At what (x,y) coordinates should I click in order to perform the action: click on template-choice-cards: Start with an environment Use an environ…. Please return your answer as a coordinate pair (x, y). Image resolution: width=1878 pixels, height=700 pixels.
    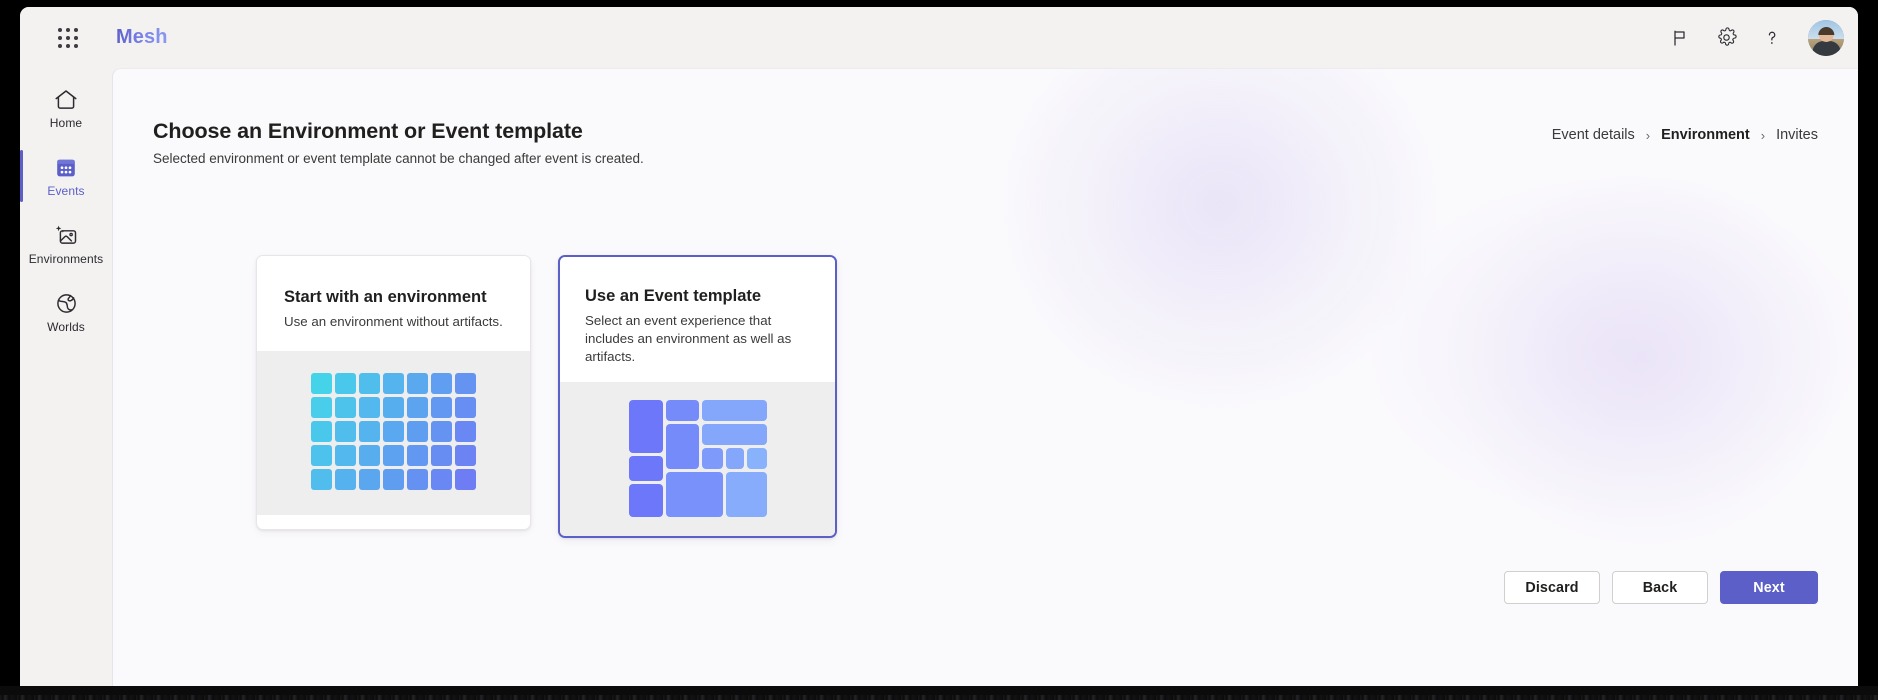
    Looking at the image, I should click on (546, 396).